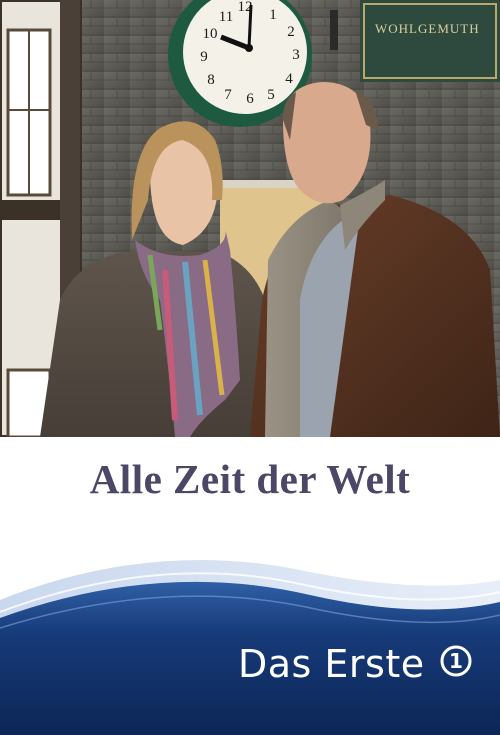 This screenshot has height=735, width=500. Describe the element at coordinates (291, 32) in the screenshot. I see `svg-text: 2` at that location.